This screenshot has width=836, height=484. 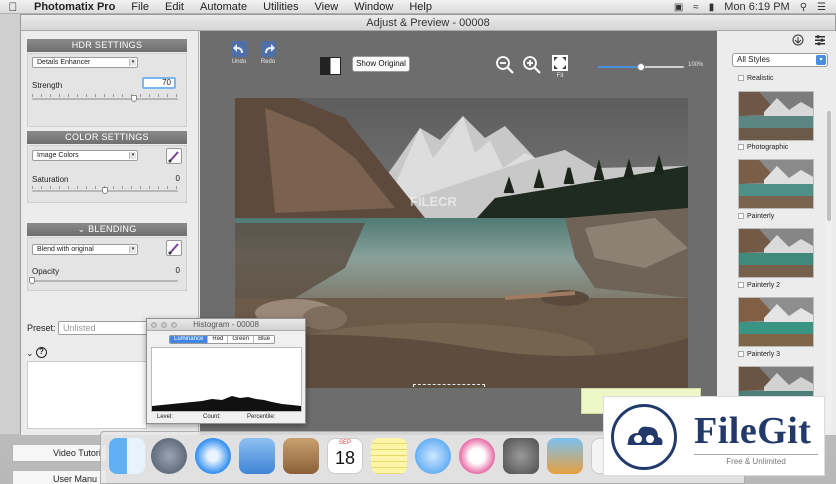 What do you see at coordinates (223, 7) in the screenshot?
I see `menu-automate: Automate` at bounding box center [223, 7].